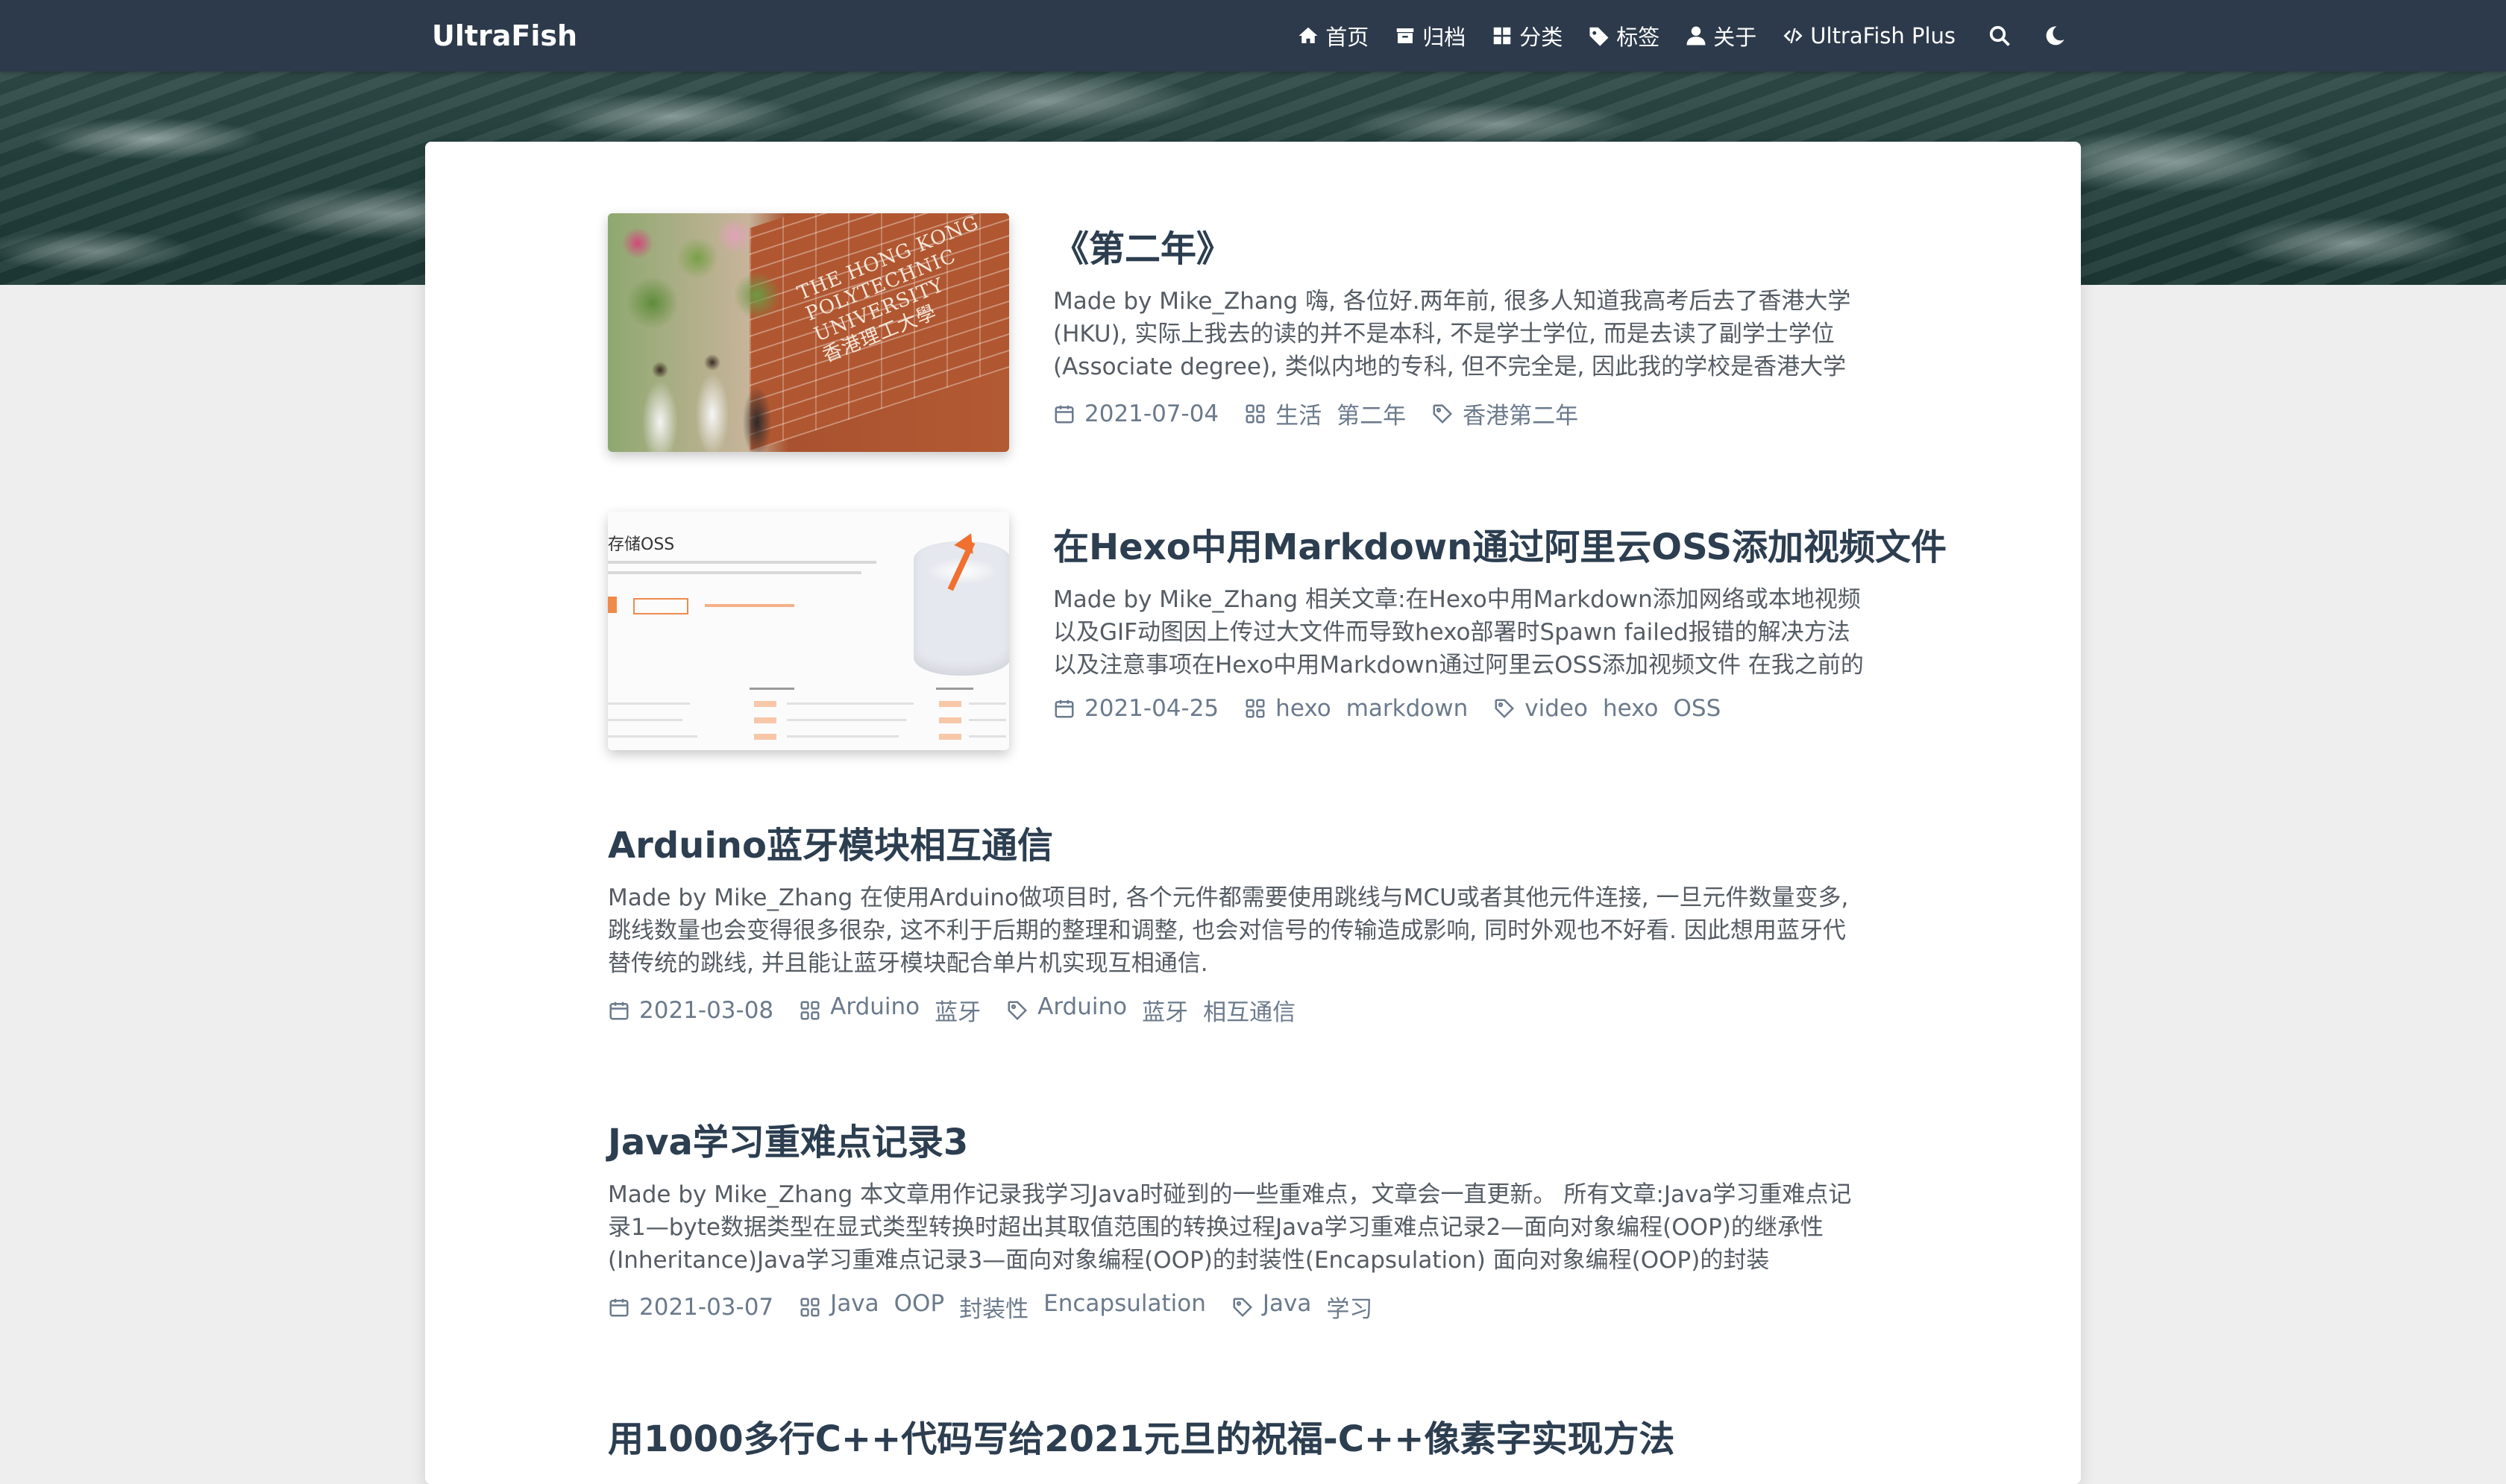 Image resolution: width=2506 pixels, height=1484 pixels. I want to click on post-title: Java学习重难点记录3, so click(1238, 1142).